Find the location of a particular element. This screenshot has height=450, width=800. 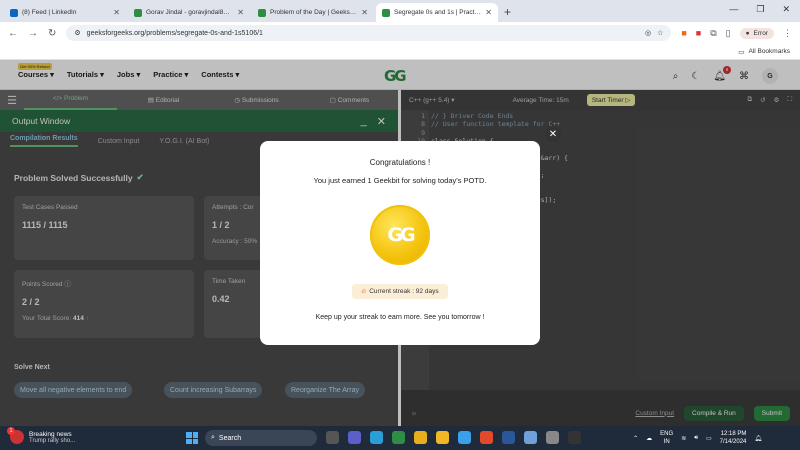

window-controls: — ❐ ✕ is located at coordinates (759, 9).